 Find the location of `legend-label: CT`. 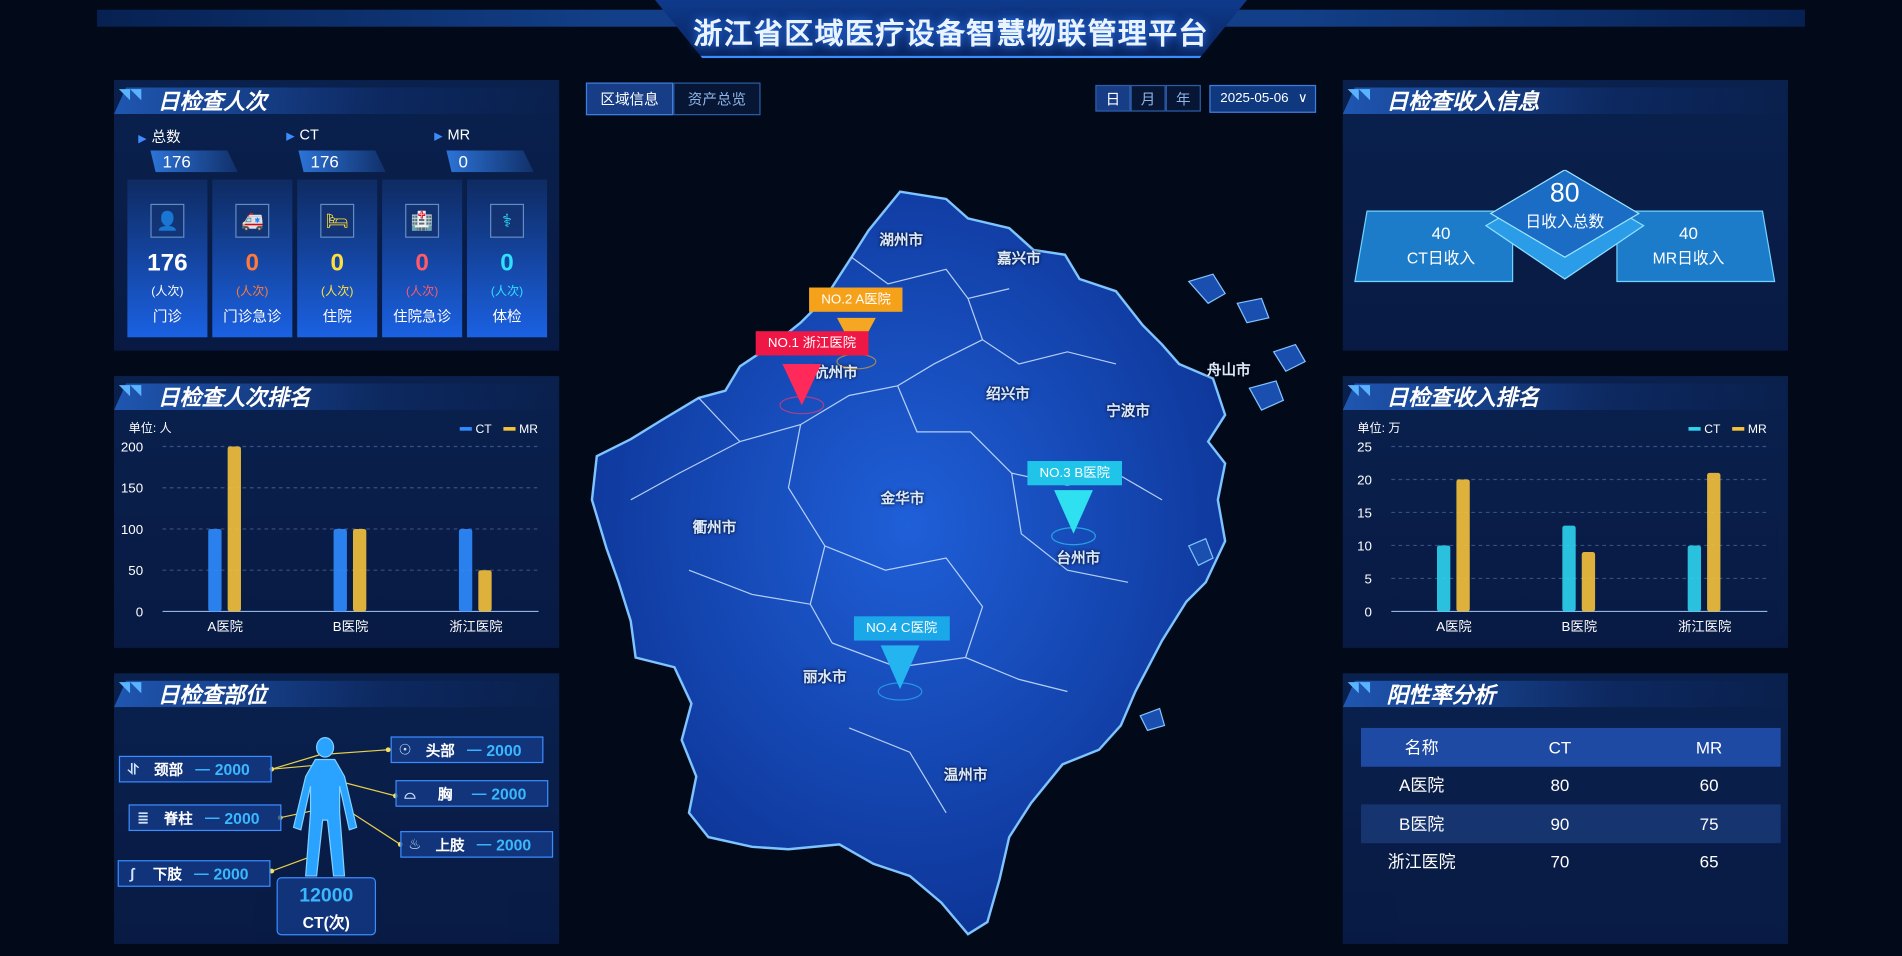

legend-label: CT is located at coordinates (1712, 429).